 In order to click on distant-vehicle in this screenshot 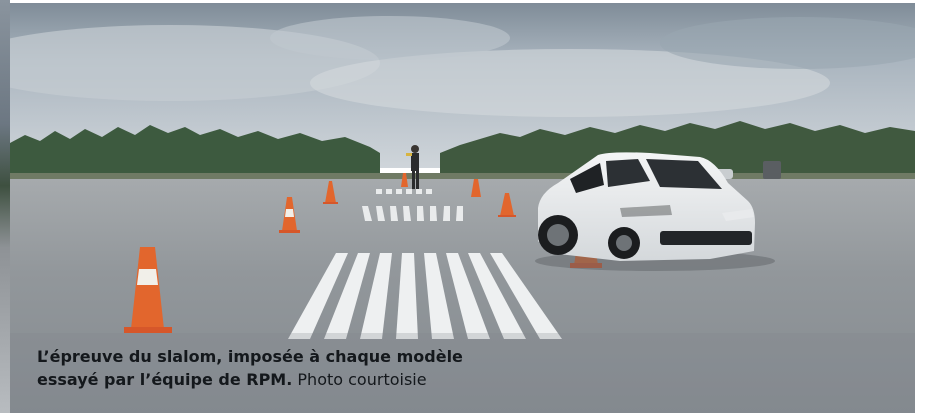, I will do `click(772, 170)`.